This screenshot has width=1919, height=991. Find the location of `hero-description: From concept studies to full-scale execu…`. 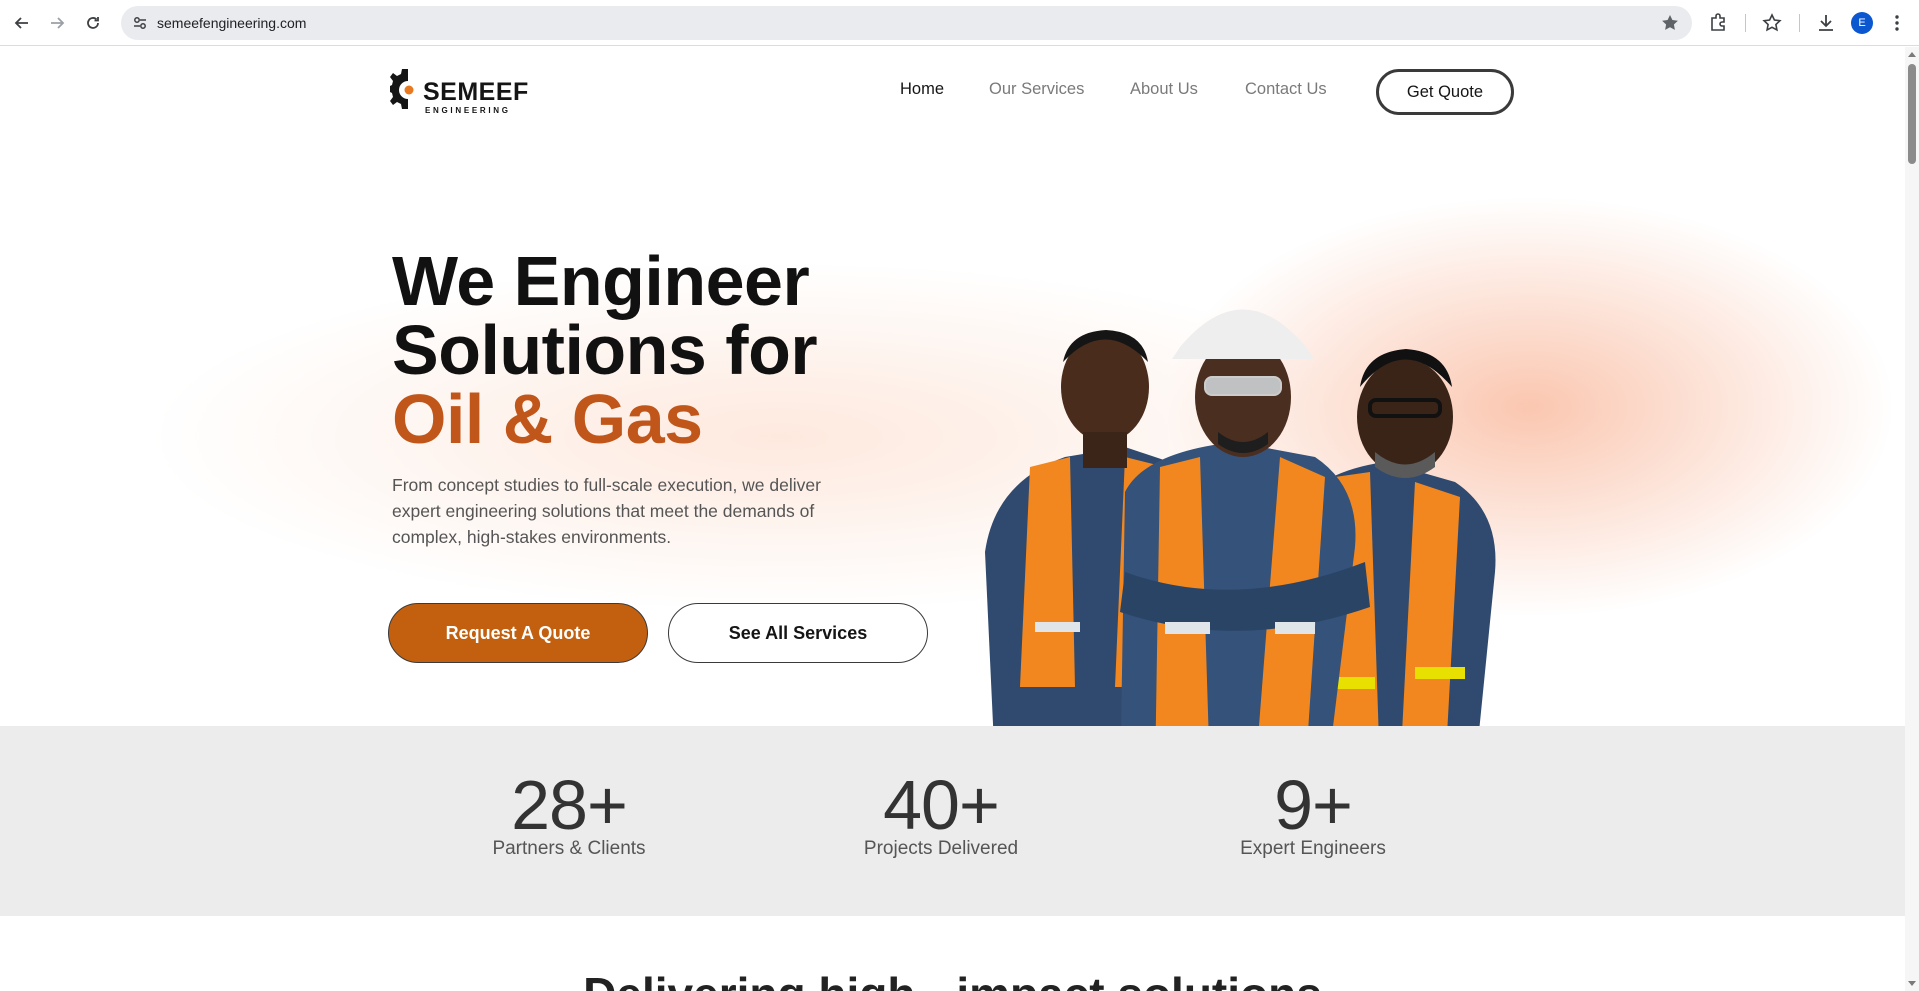

hero-description: From concept studies to full-scale execu… is located at coordinates (606, 511).